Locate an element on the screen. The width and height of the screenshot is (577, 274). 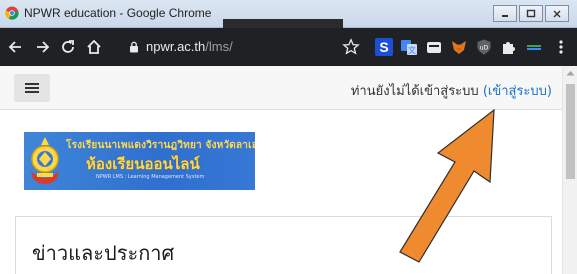
window-title: NPWR education - Google Chrome is located at coordinates (118, 13).